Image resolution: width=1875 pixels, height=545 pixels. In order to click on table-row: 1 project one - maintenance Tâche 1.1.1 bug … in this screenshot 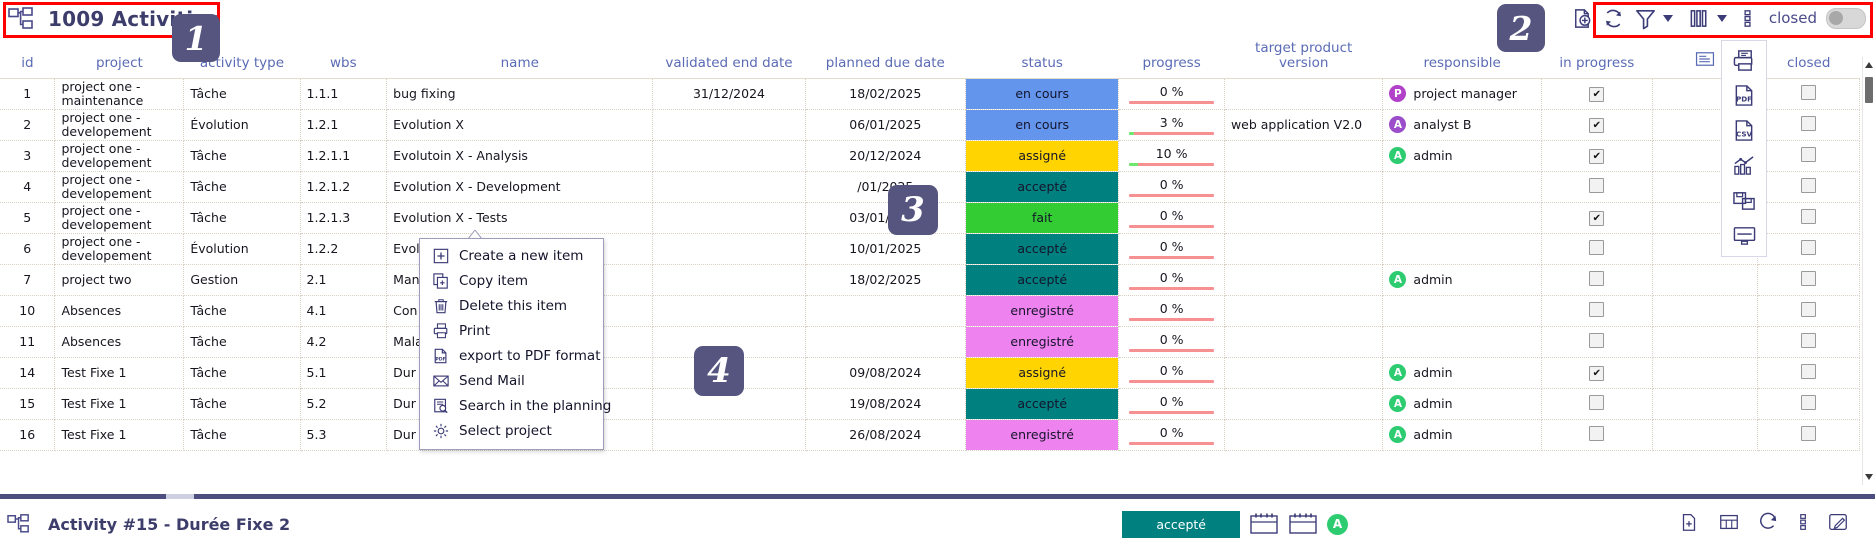, I will do `click(930, 93)`.